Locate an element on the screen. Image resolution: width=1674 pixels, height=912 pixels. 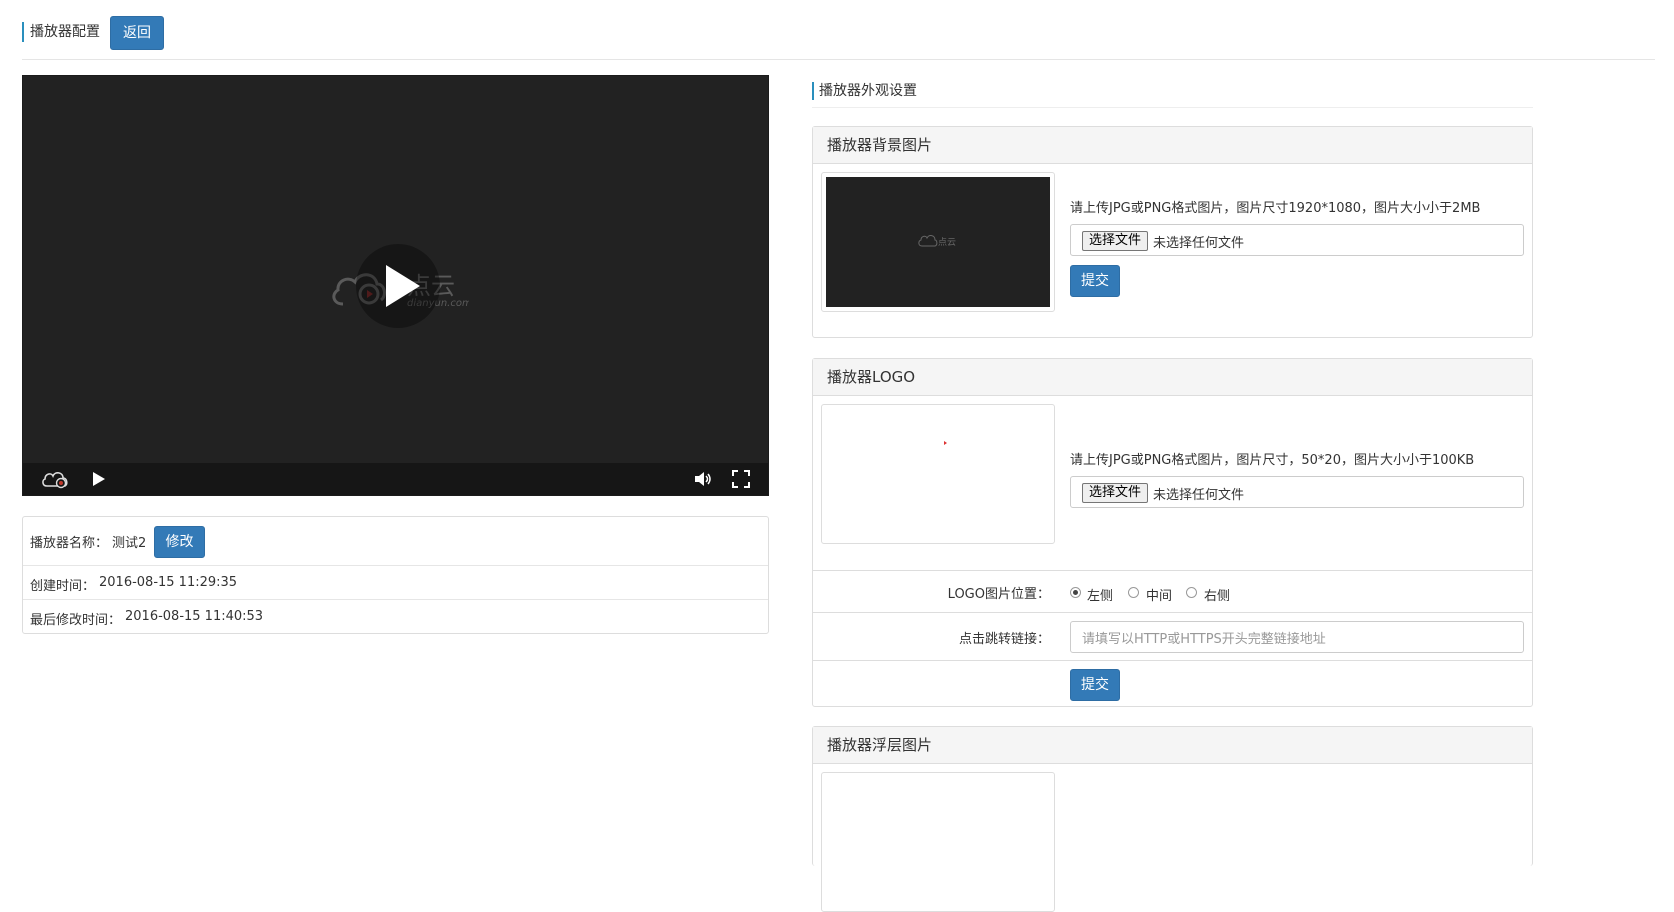
link-url-input: 请填写以HTTP或HTTPS开头完整链接地址 is located at coordinates (1297, 637).